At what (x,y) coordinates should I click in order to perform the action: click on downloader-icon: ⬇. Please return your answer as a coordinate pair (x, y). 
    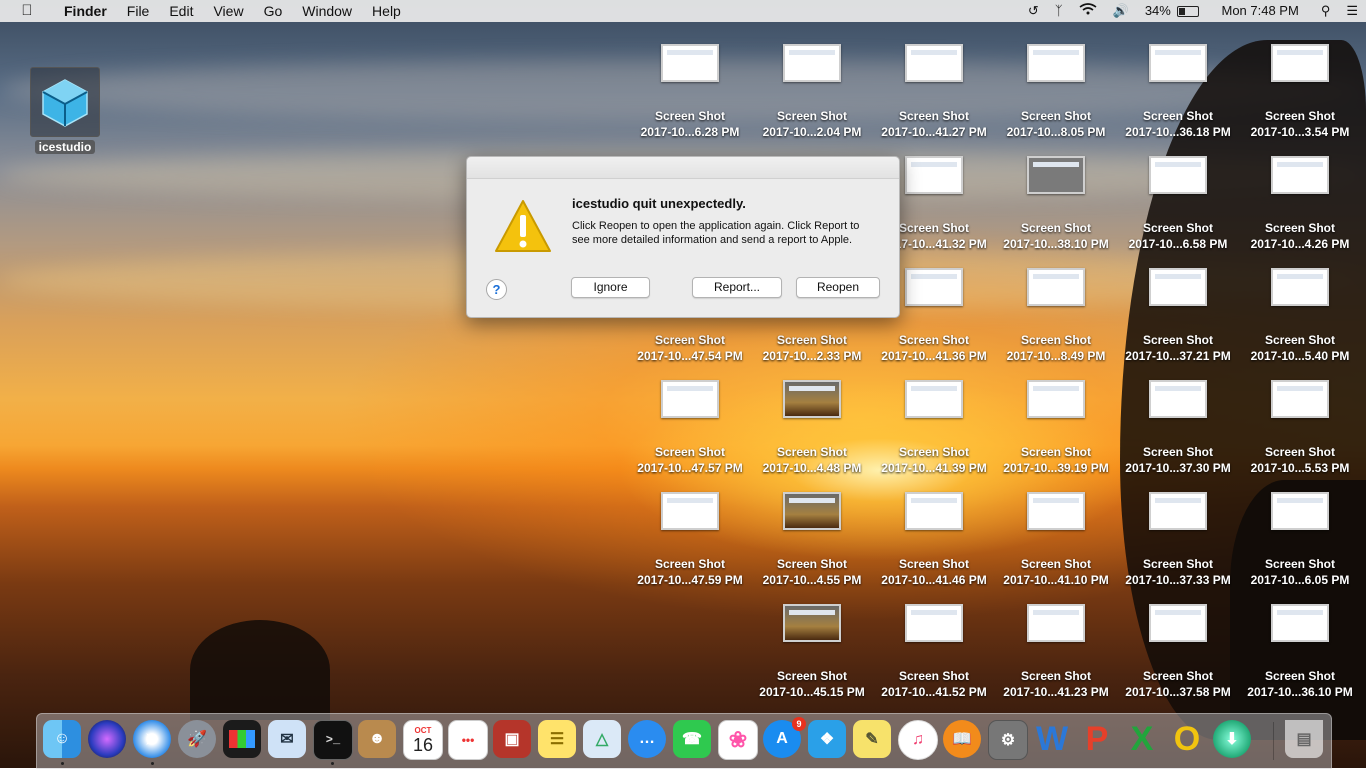
    Looking at the image, I should click on (1232, 739).